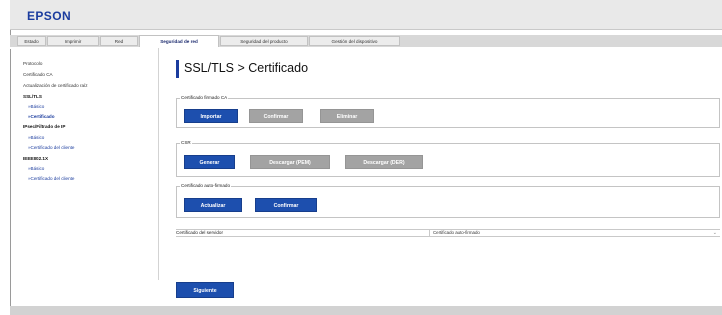  I want to click on tab-seguridad-de-red: Seguridad de red, so click(179, 41).